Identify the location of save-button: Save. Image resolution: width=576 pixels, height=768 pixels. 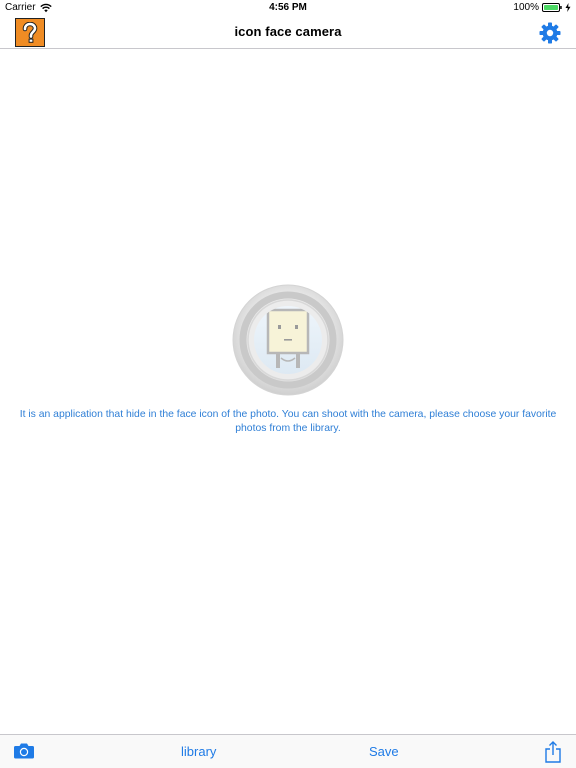
(384, 751).